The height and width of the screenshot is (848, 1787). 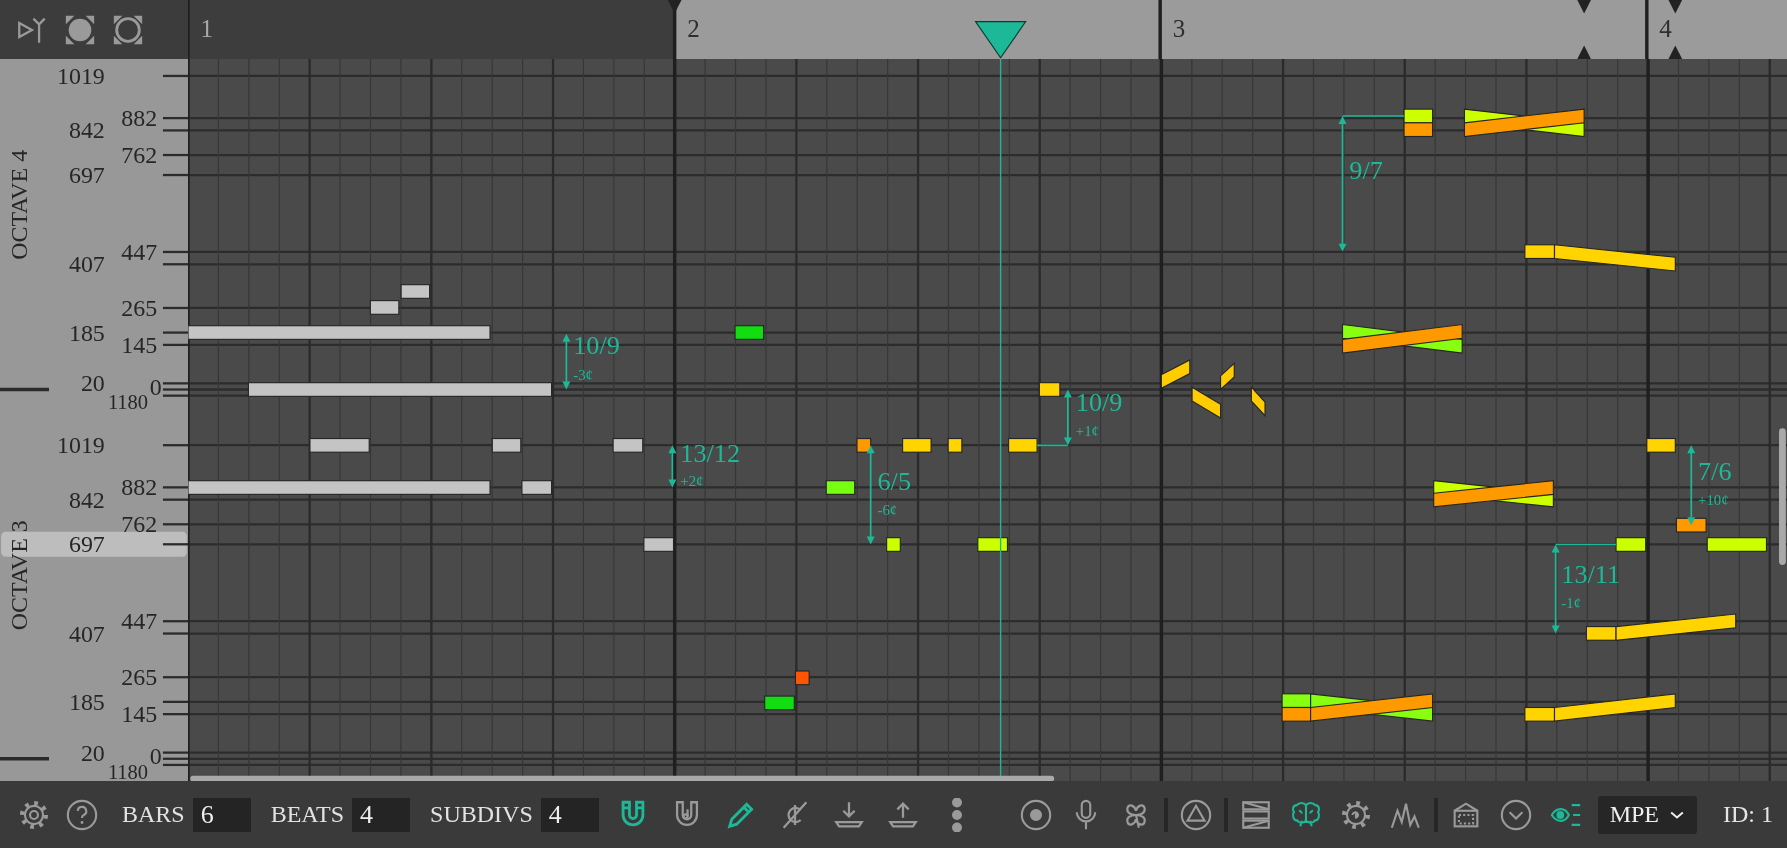 I want to click on octave-label: OCTAVE 4, so click(x=19, y=204).